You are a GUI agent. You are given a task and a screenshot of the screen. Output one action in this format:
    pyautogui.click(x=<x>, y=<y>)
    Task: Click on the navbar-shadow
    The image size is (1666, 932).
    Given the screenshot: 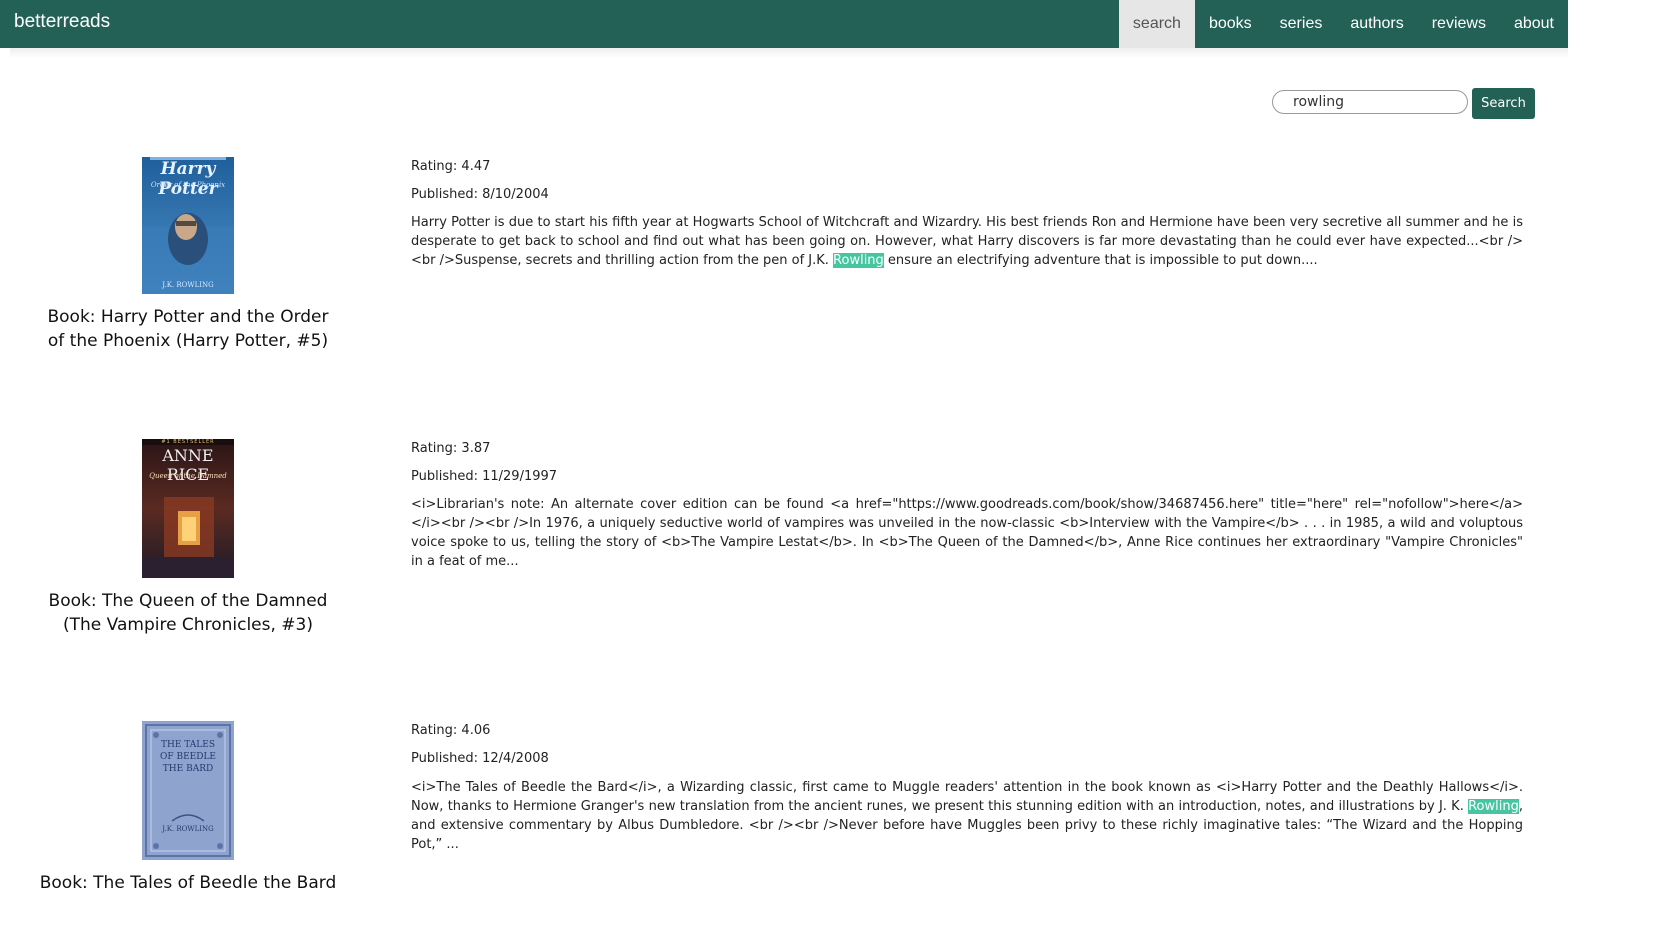 What is the action you would take?
    pyautogui.click(x=789, y=53)
    